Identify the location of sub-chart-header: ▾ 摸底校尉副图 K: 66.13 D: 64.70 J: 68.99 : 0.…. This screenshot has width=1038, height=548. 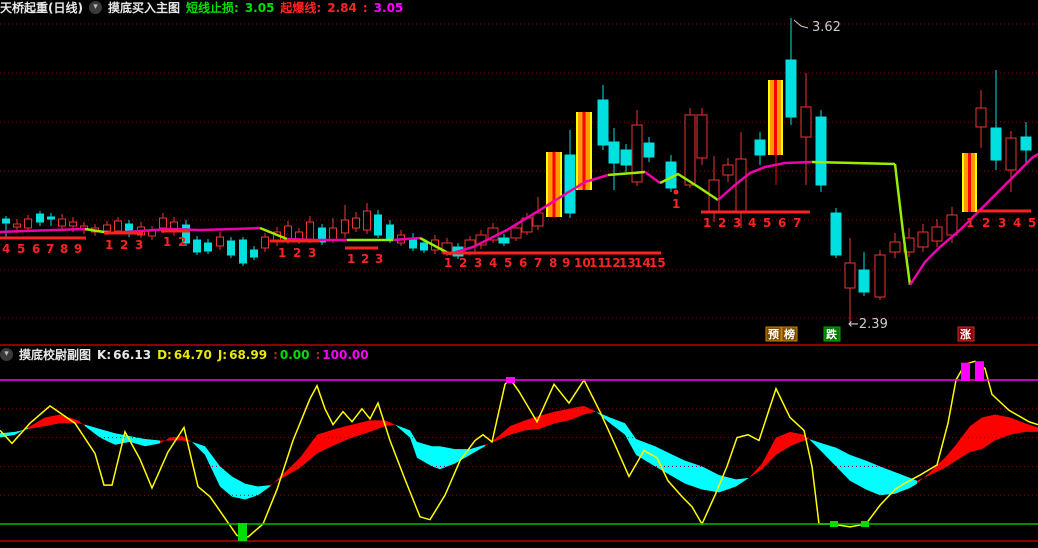
(519, 354).